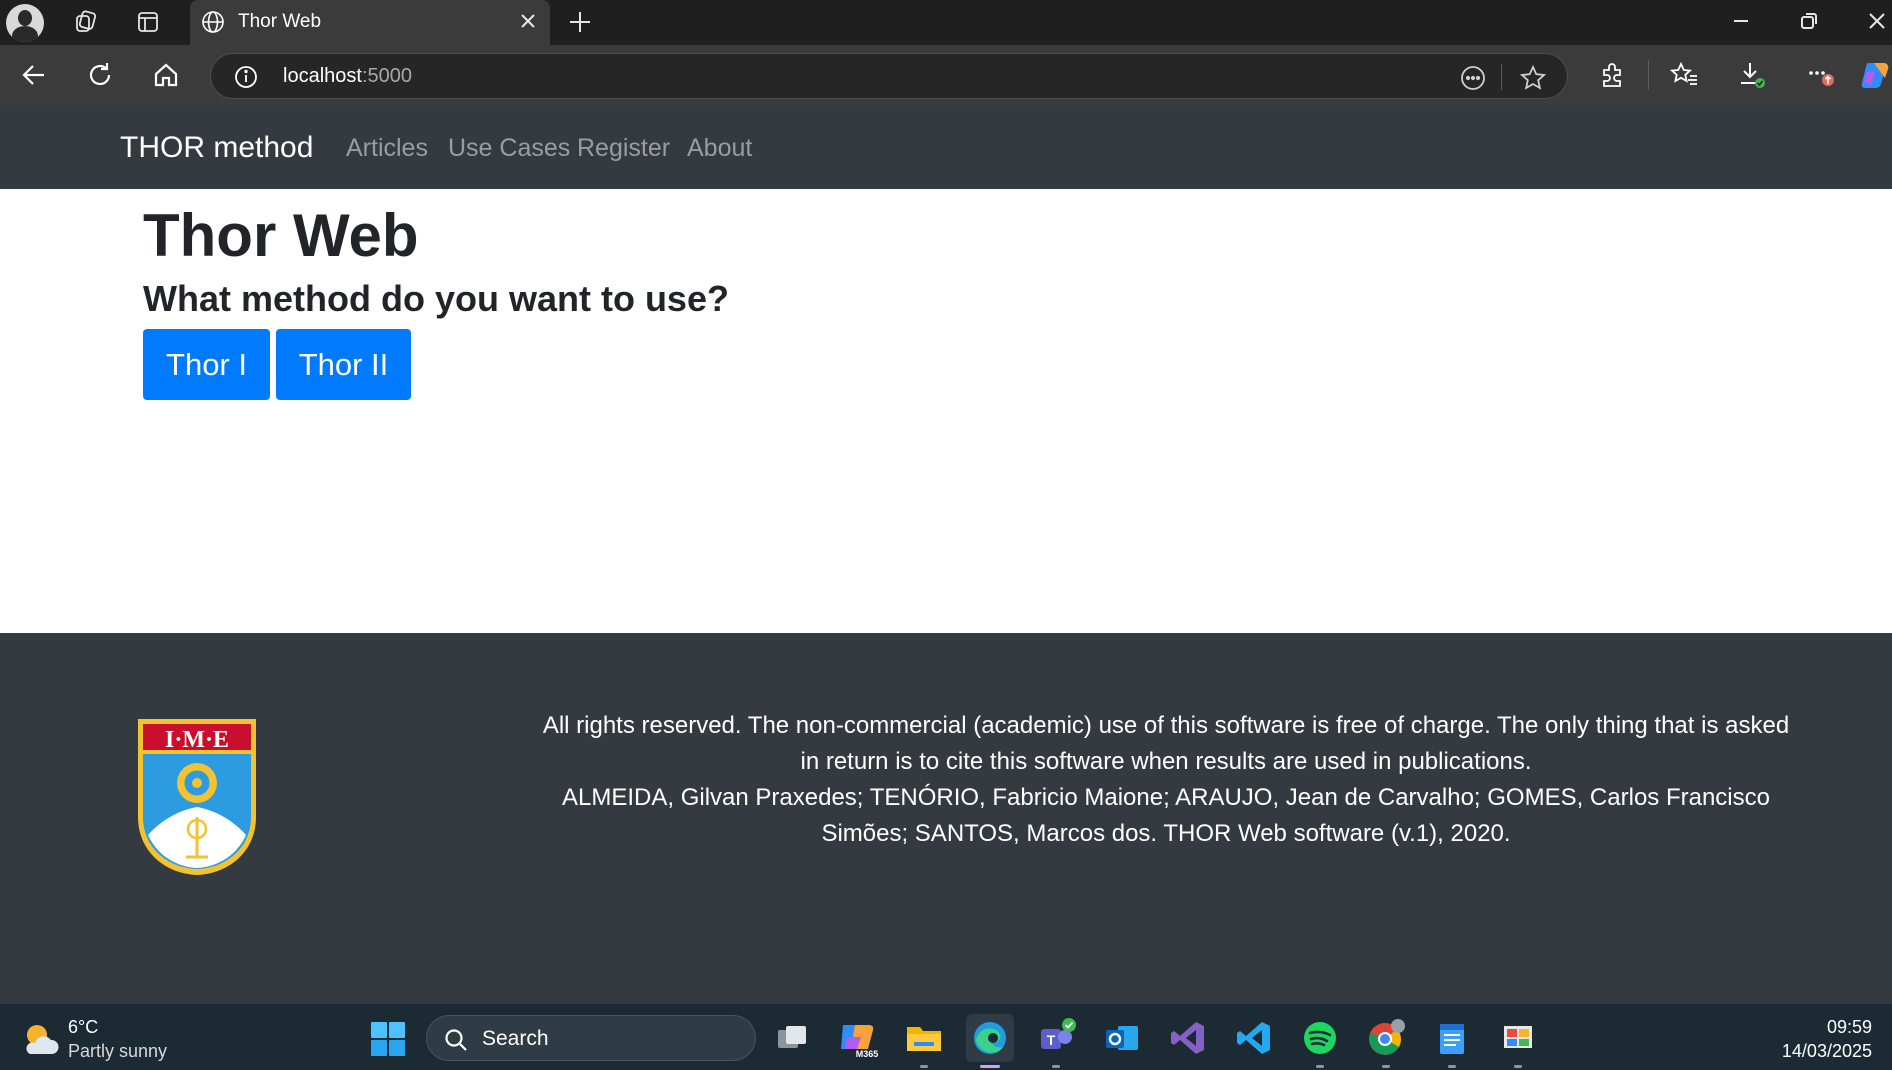  Describe the element at coordinates (83, 1027) in the screenshot. I see `weather-temperature: 6°C` at that location.